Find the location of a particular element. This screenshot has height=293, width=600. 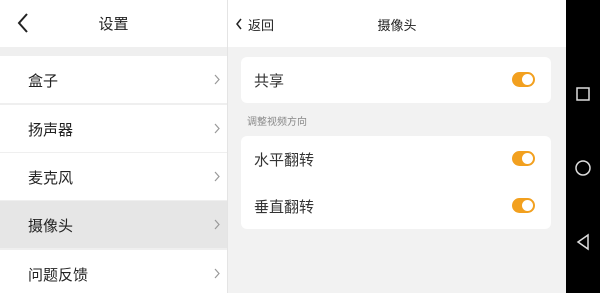

share-card: 共享 is located at coordinates (396, 80).